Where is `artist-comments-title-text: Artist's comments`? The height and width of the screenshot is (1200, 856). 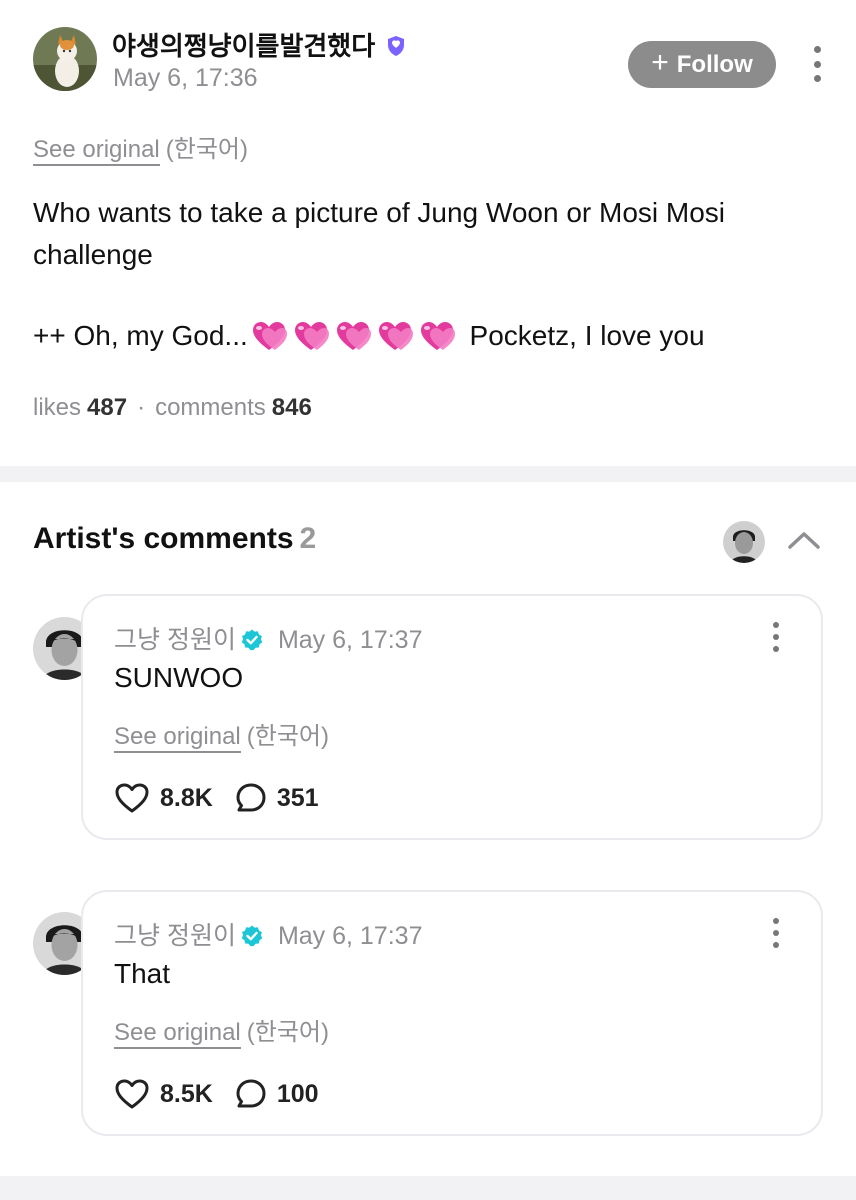 artist-comments-title-text: Artist's comments is located at coordinates (163, 538).